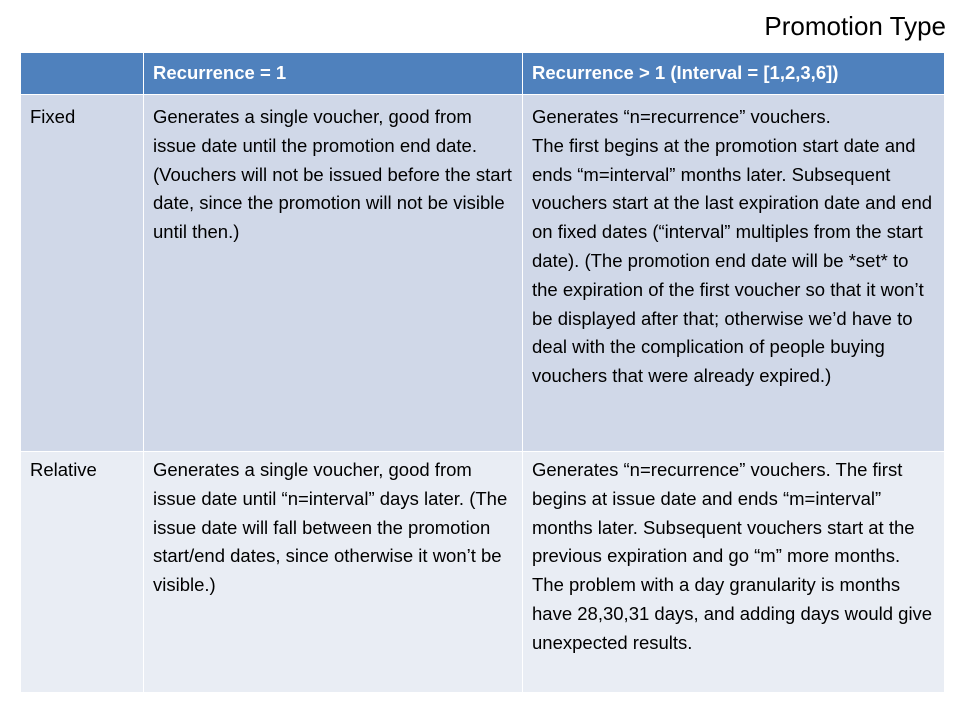 The image size is (960, 720). What do you see at coordinates (333, 73) in the screenshot?
I see `header-recurrence-one: Recurrence = 1` at bounding box center [333, 73].